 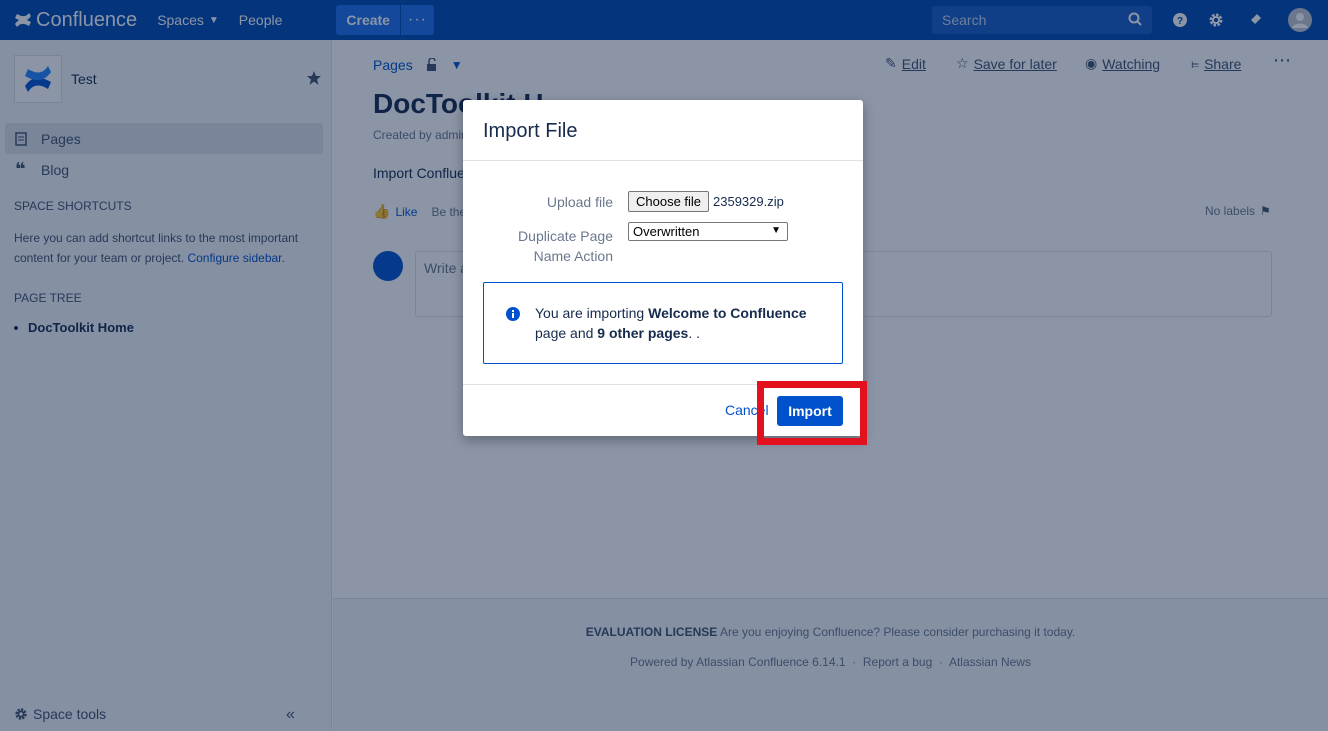 What do you see at coordinates (812, 413) in the screenshot?
I see `highlight-box` at bounding box center [812, 413].